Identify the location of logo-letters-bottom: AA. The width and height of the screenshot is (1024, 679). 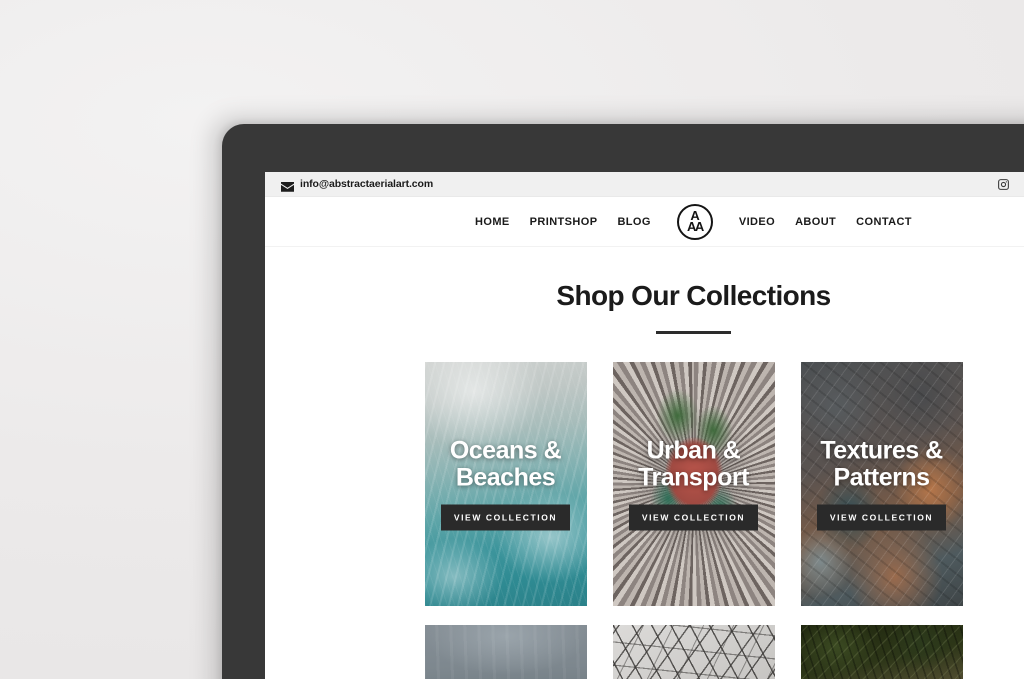
(695, 226).